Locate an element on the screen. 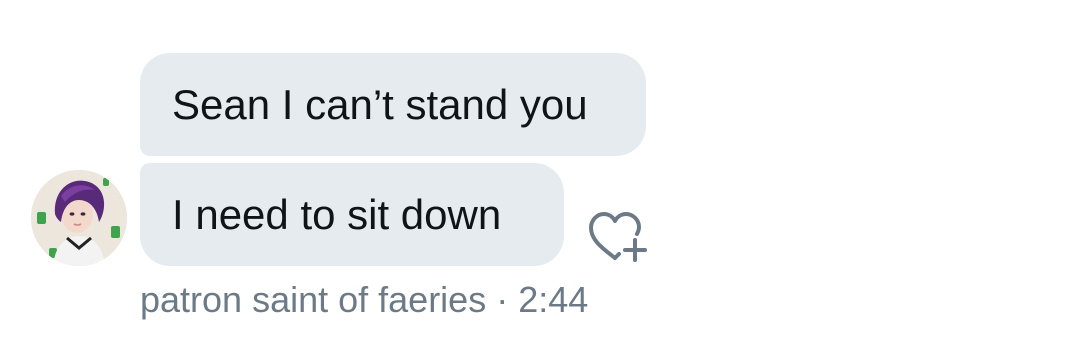 The width and height of the screenshot is (1080, 360). avatar is located at coordinates (79, 218).